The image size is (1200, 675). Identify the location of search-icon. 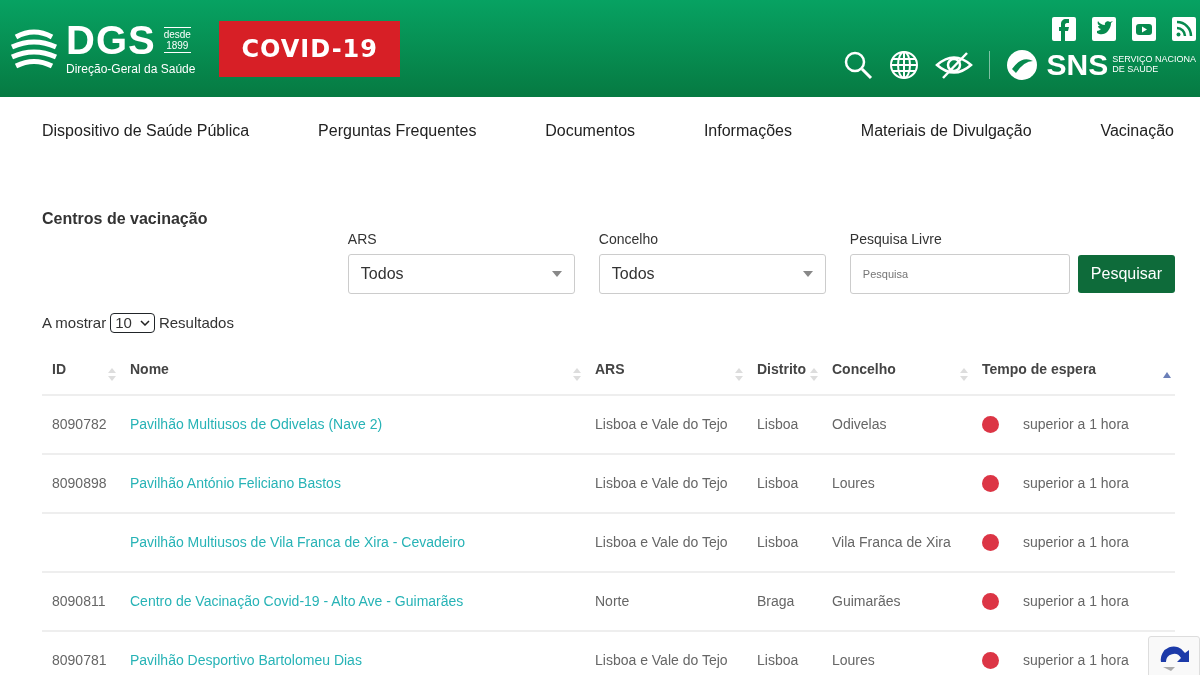
(858, 64).